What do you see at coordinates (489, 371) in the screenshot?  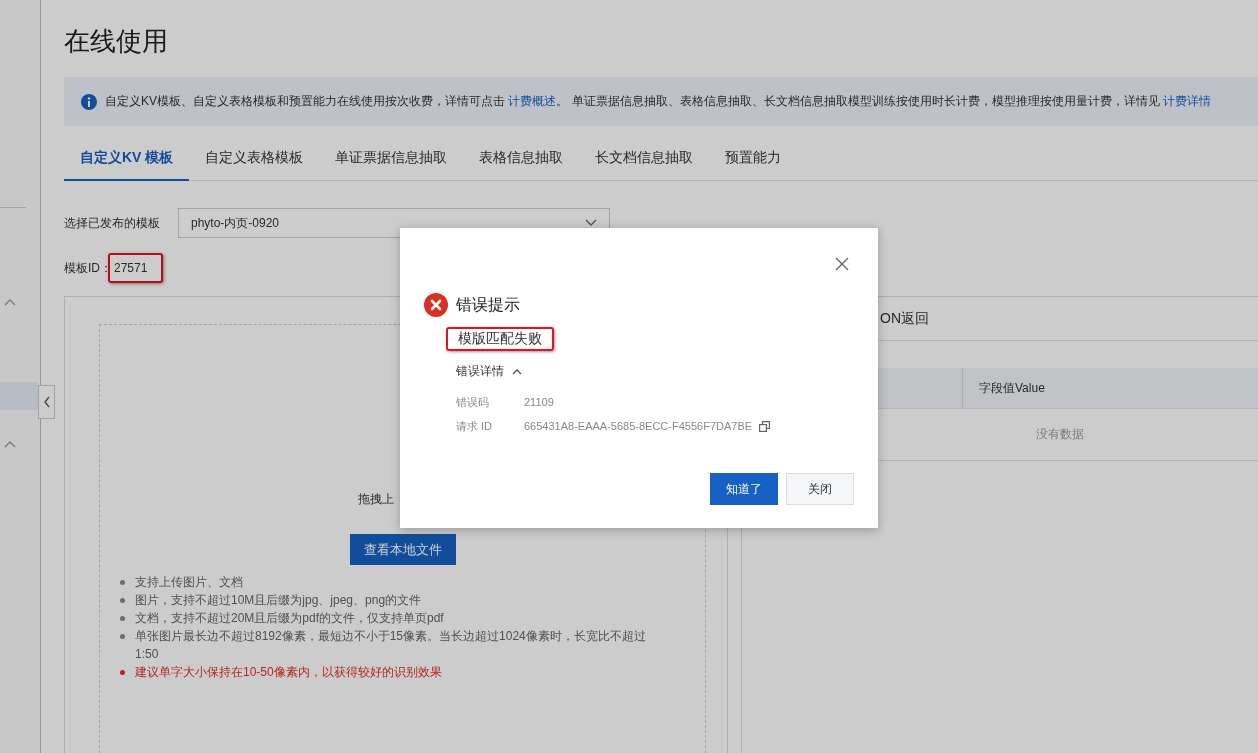 I see `details-toggle: 错误详情` at bounding box center [489, 371].